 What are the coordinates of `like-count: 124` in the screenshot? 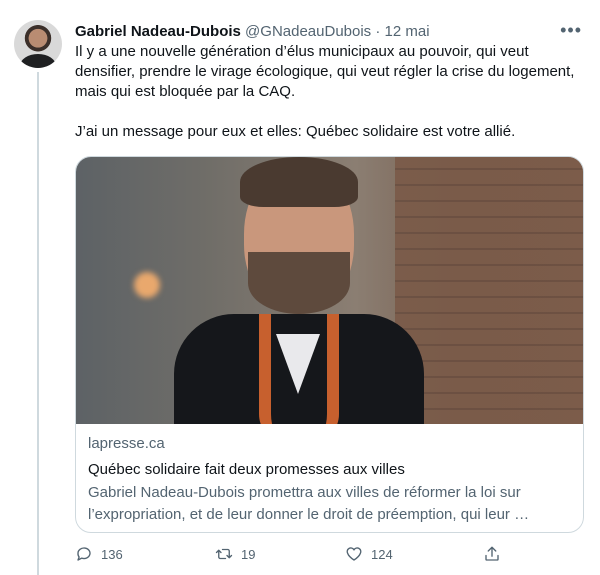 It's located at (382, 554).